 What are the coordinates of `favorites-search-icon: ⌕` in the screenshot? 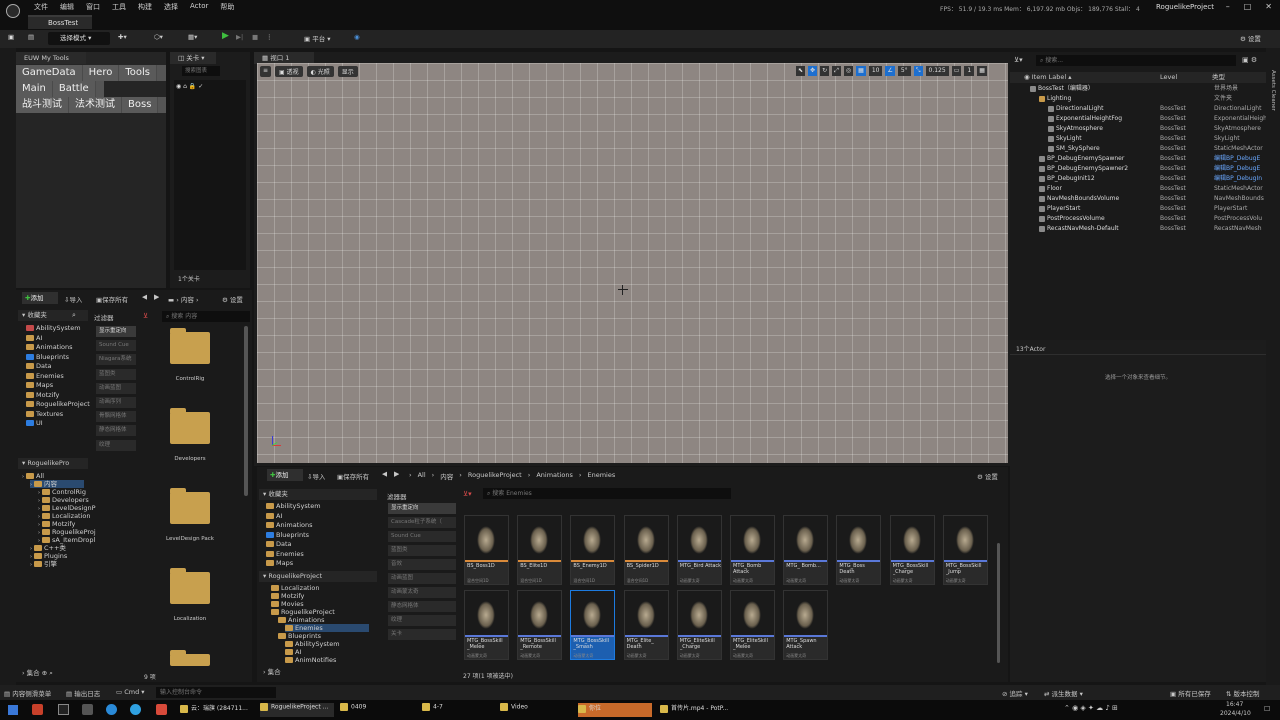 It's located at (74, 315).